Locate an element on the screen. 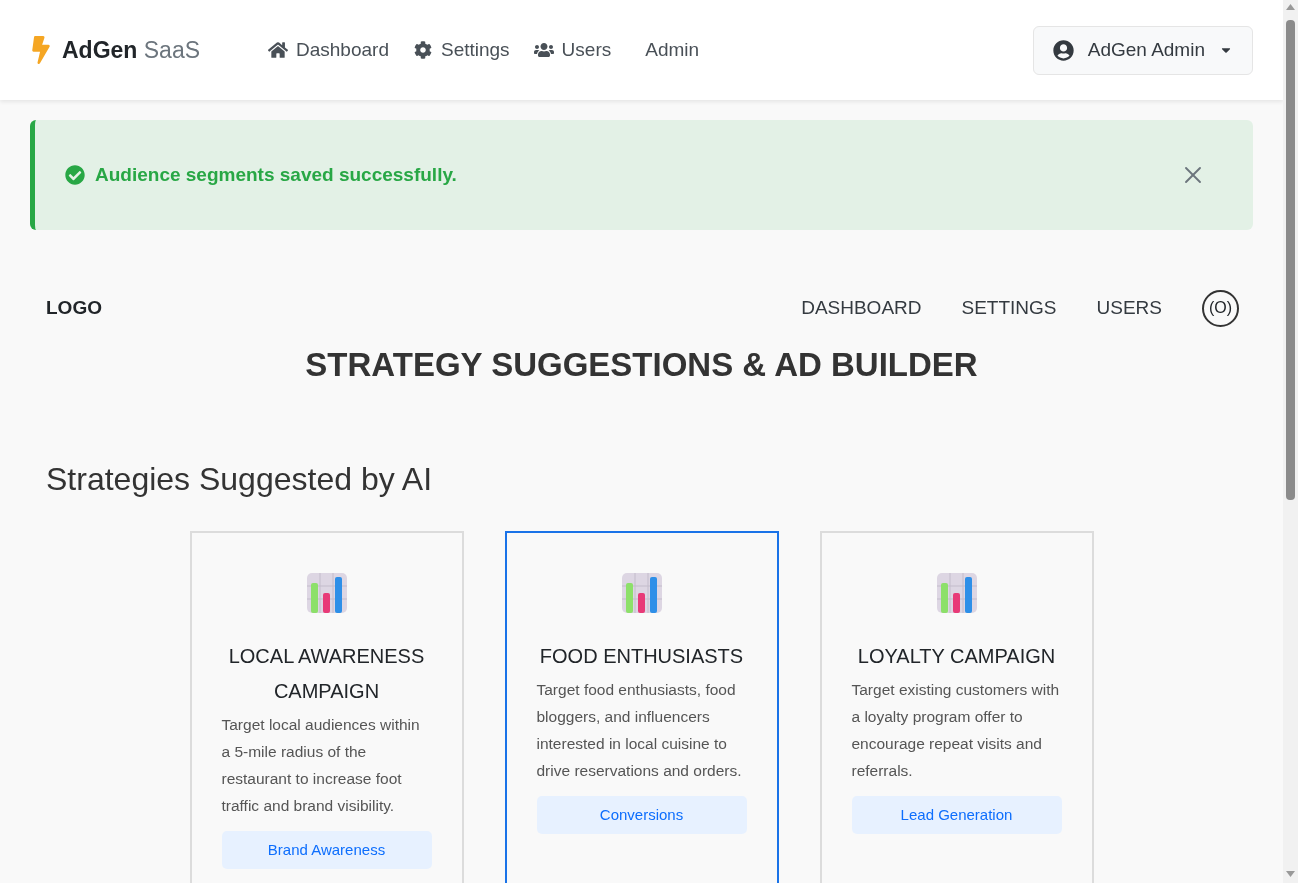 The image size is (1298, 883). user-menu-button: AdGen Admin is located at coordinates (1142, 50).